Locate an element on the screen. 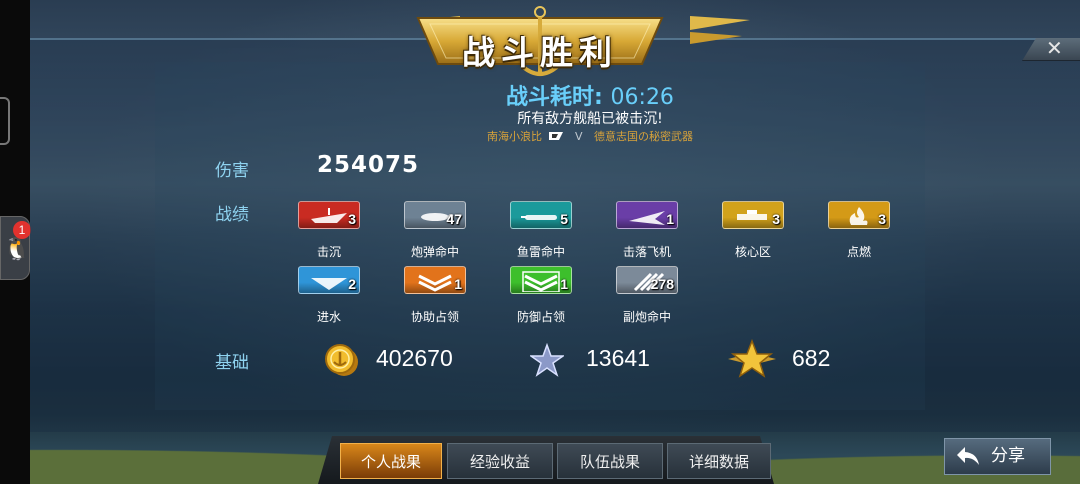 The image size is (1080, 484). right-wing-ornament is located at coordinates (720, 30).